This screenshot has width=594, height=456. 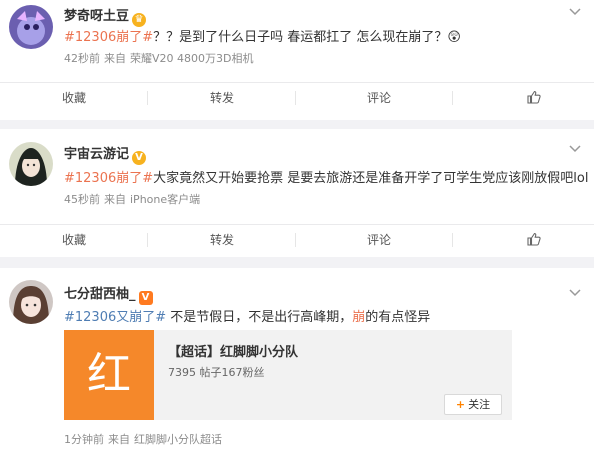 I want to click on username-text: 宇宙云游记, so click(x=96, y=154).